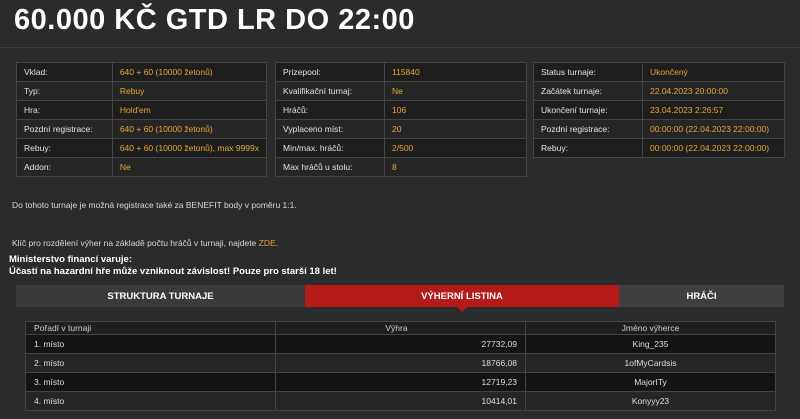 Image resolution: width=800 pixels, height=419 pixels. I want to click on tab-winners-label: VÝHERNÍ LISTINA, so click(462, 296).